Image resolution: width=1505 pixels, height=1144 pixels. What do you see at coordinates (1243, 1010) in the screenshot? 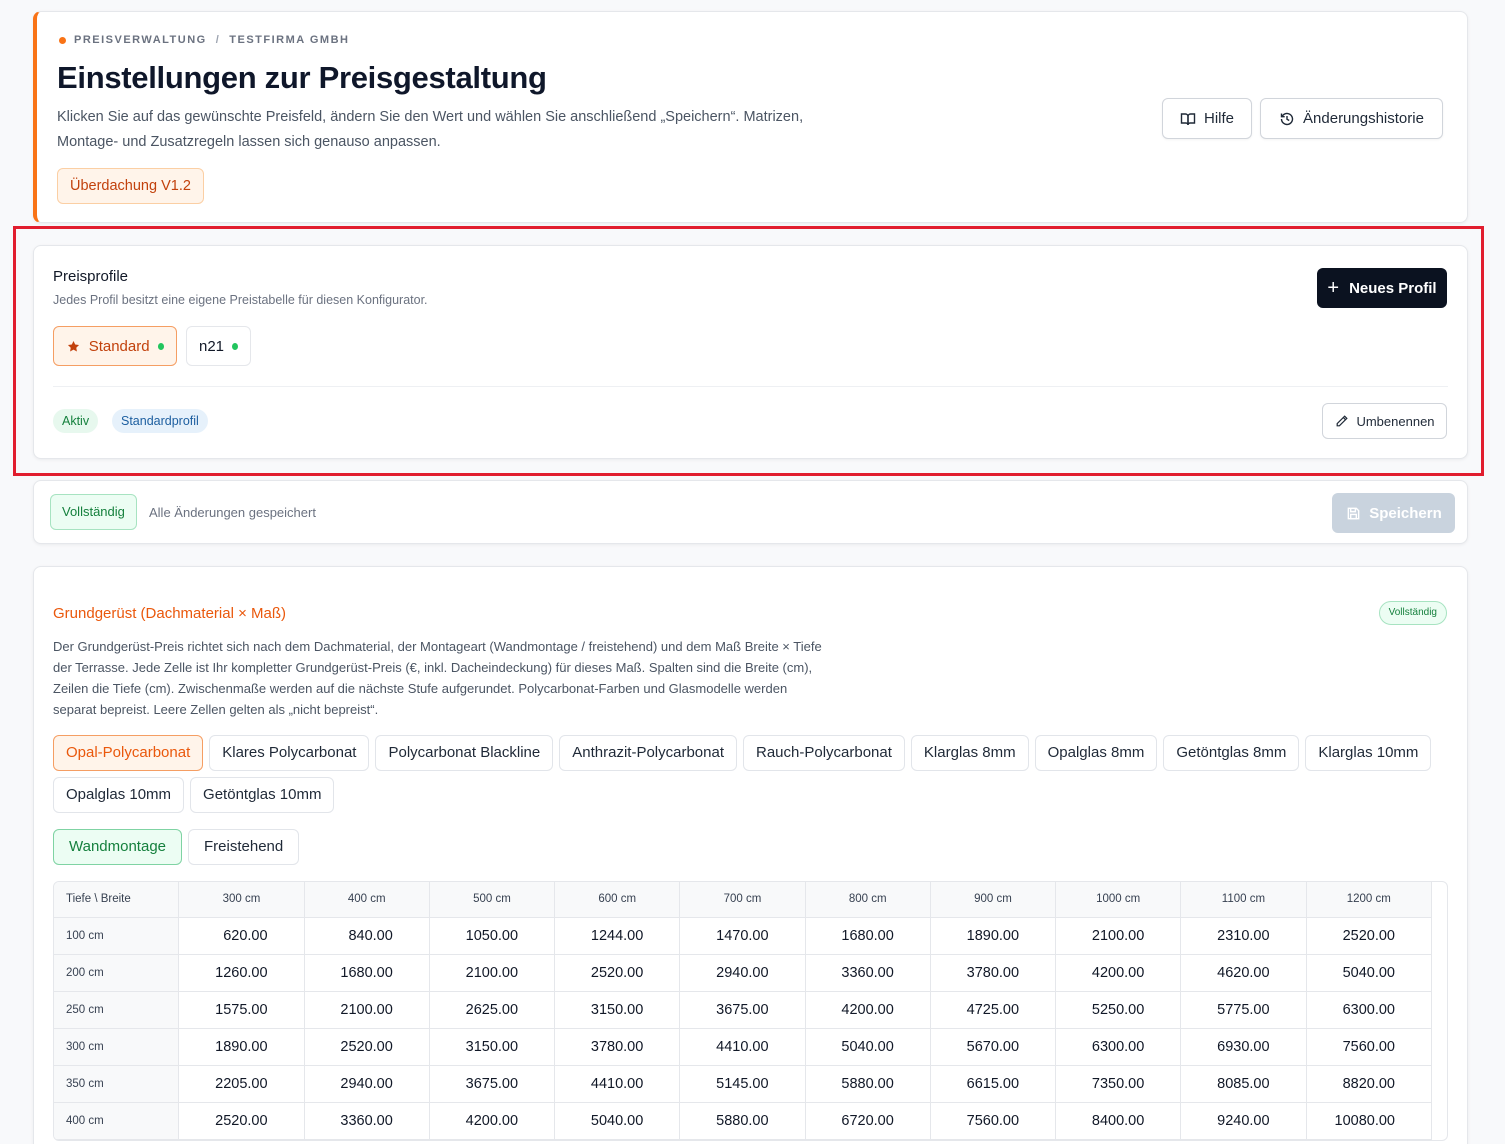
I see `price-cell: 5775.00` at bounding box center [1243, 1010].